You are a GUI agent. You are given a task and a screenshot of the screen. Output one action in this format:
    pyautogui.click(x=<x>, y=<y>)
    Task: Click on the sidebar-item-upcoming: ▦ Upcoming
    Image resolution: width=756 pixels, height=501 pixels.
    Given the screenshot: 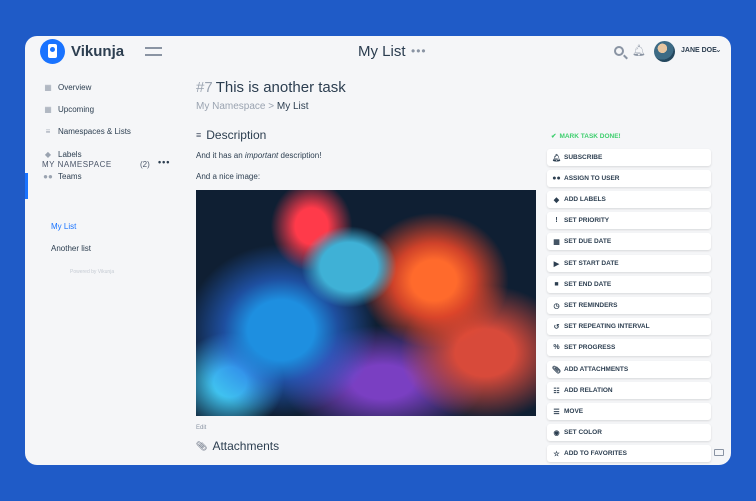 What is the action you would take?
    pyautogui.click(x=68, y=109)
    